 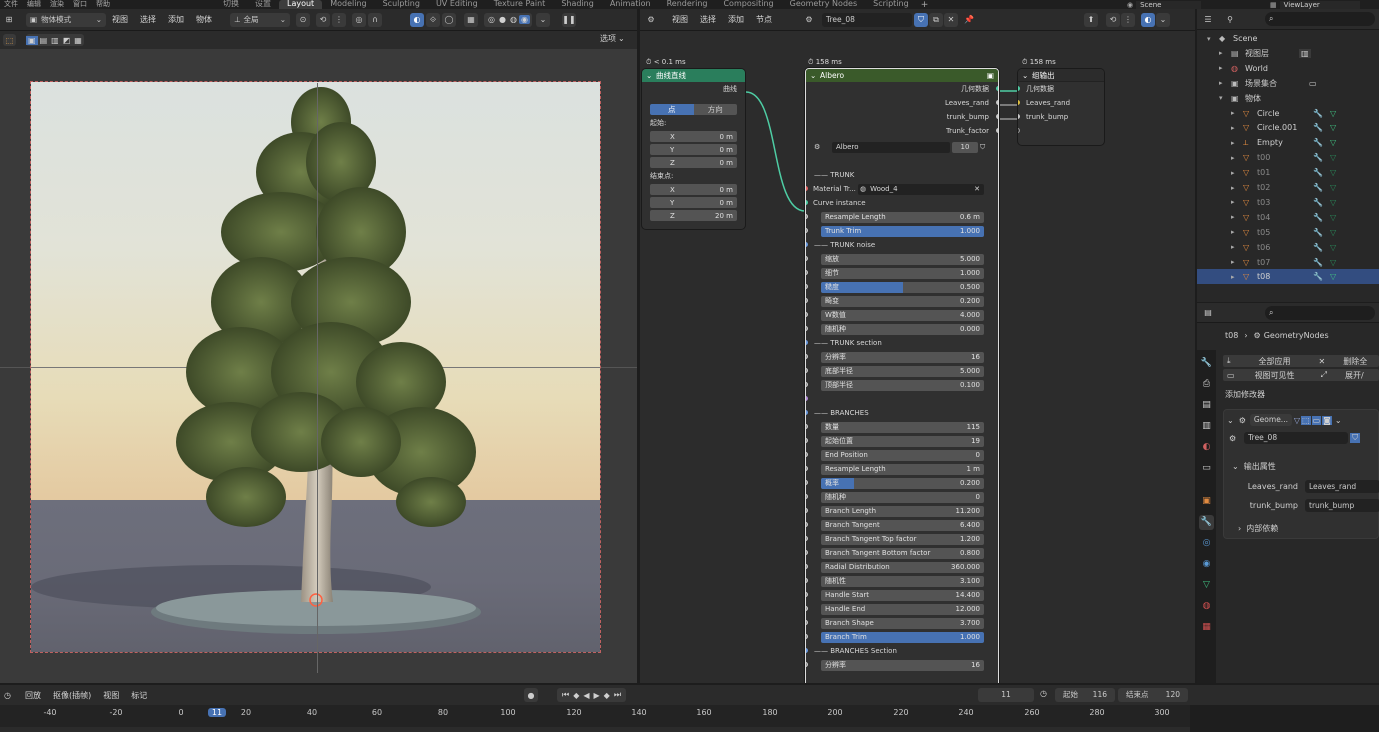 What do you see at coordinates (576, 695) in the screenshot?
I see `prev-keyframe-icon: ◆` at bounding box center [576, 695].